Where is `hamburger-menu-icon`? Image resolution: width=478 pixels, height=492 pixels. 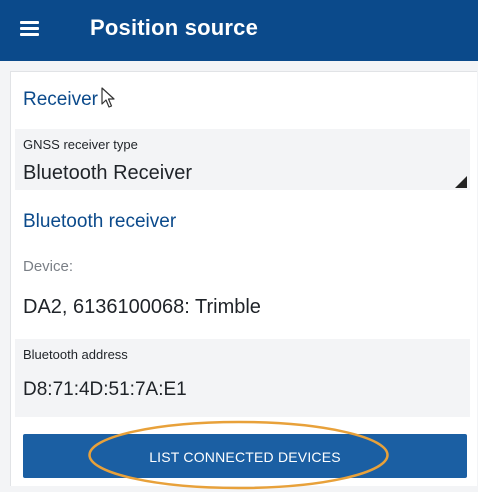
hamburger-menu-icon is located at coordinates (29, 28).